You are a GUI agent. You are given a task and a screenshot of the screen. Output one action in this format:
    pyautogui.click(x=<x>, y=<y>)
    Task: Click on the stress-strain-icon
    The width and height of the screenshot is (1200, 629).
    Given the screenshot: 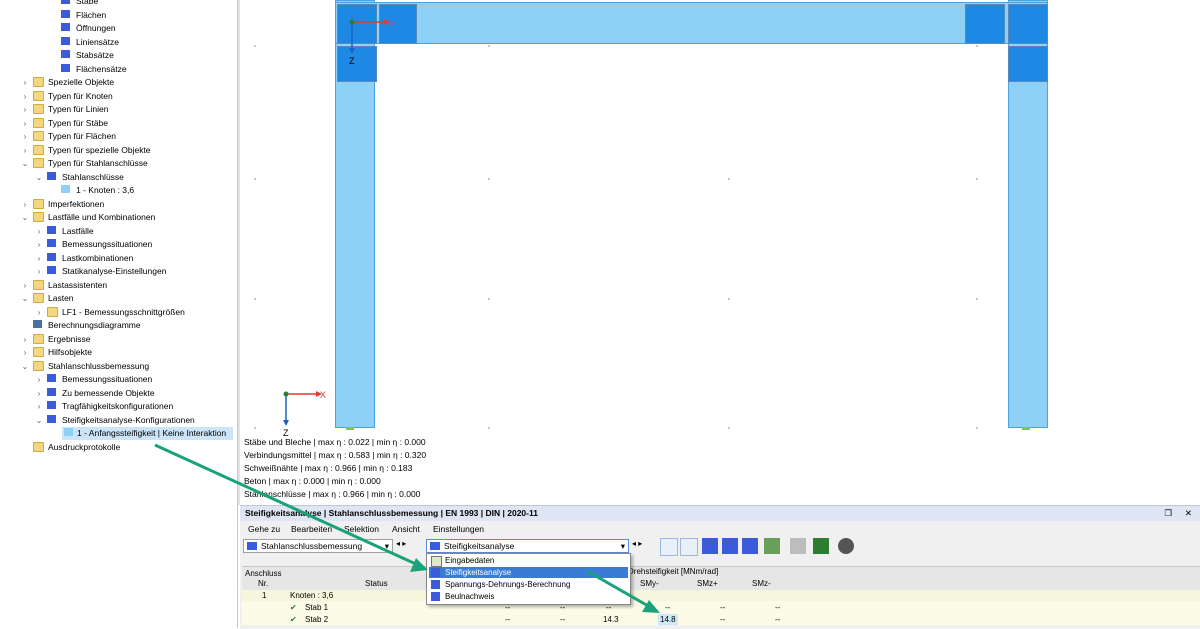 What is the action you would take?
    pyautogui.click(x=435, y=584)
    